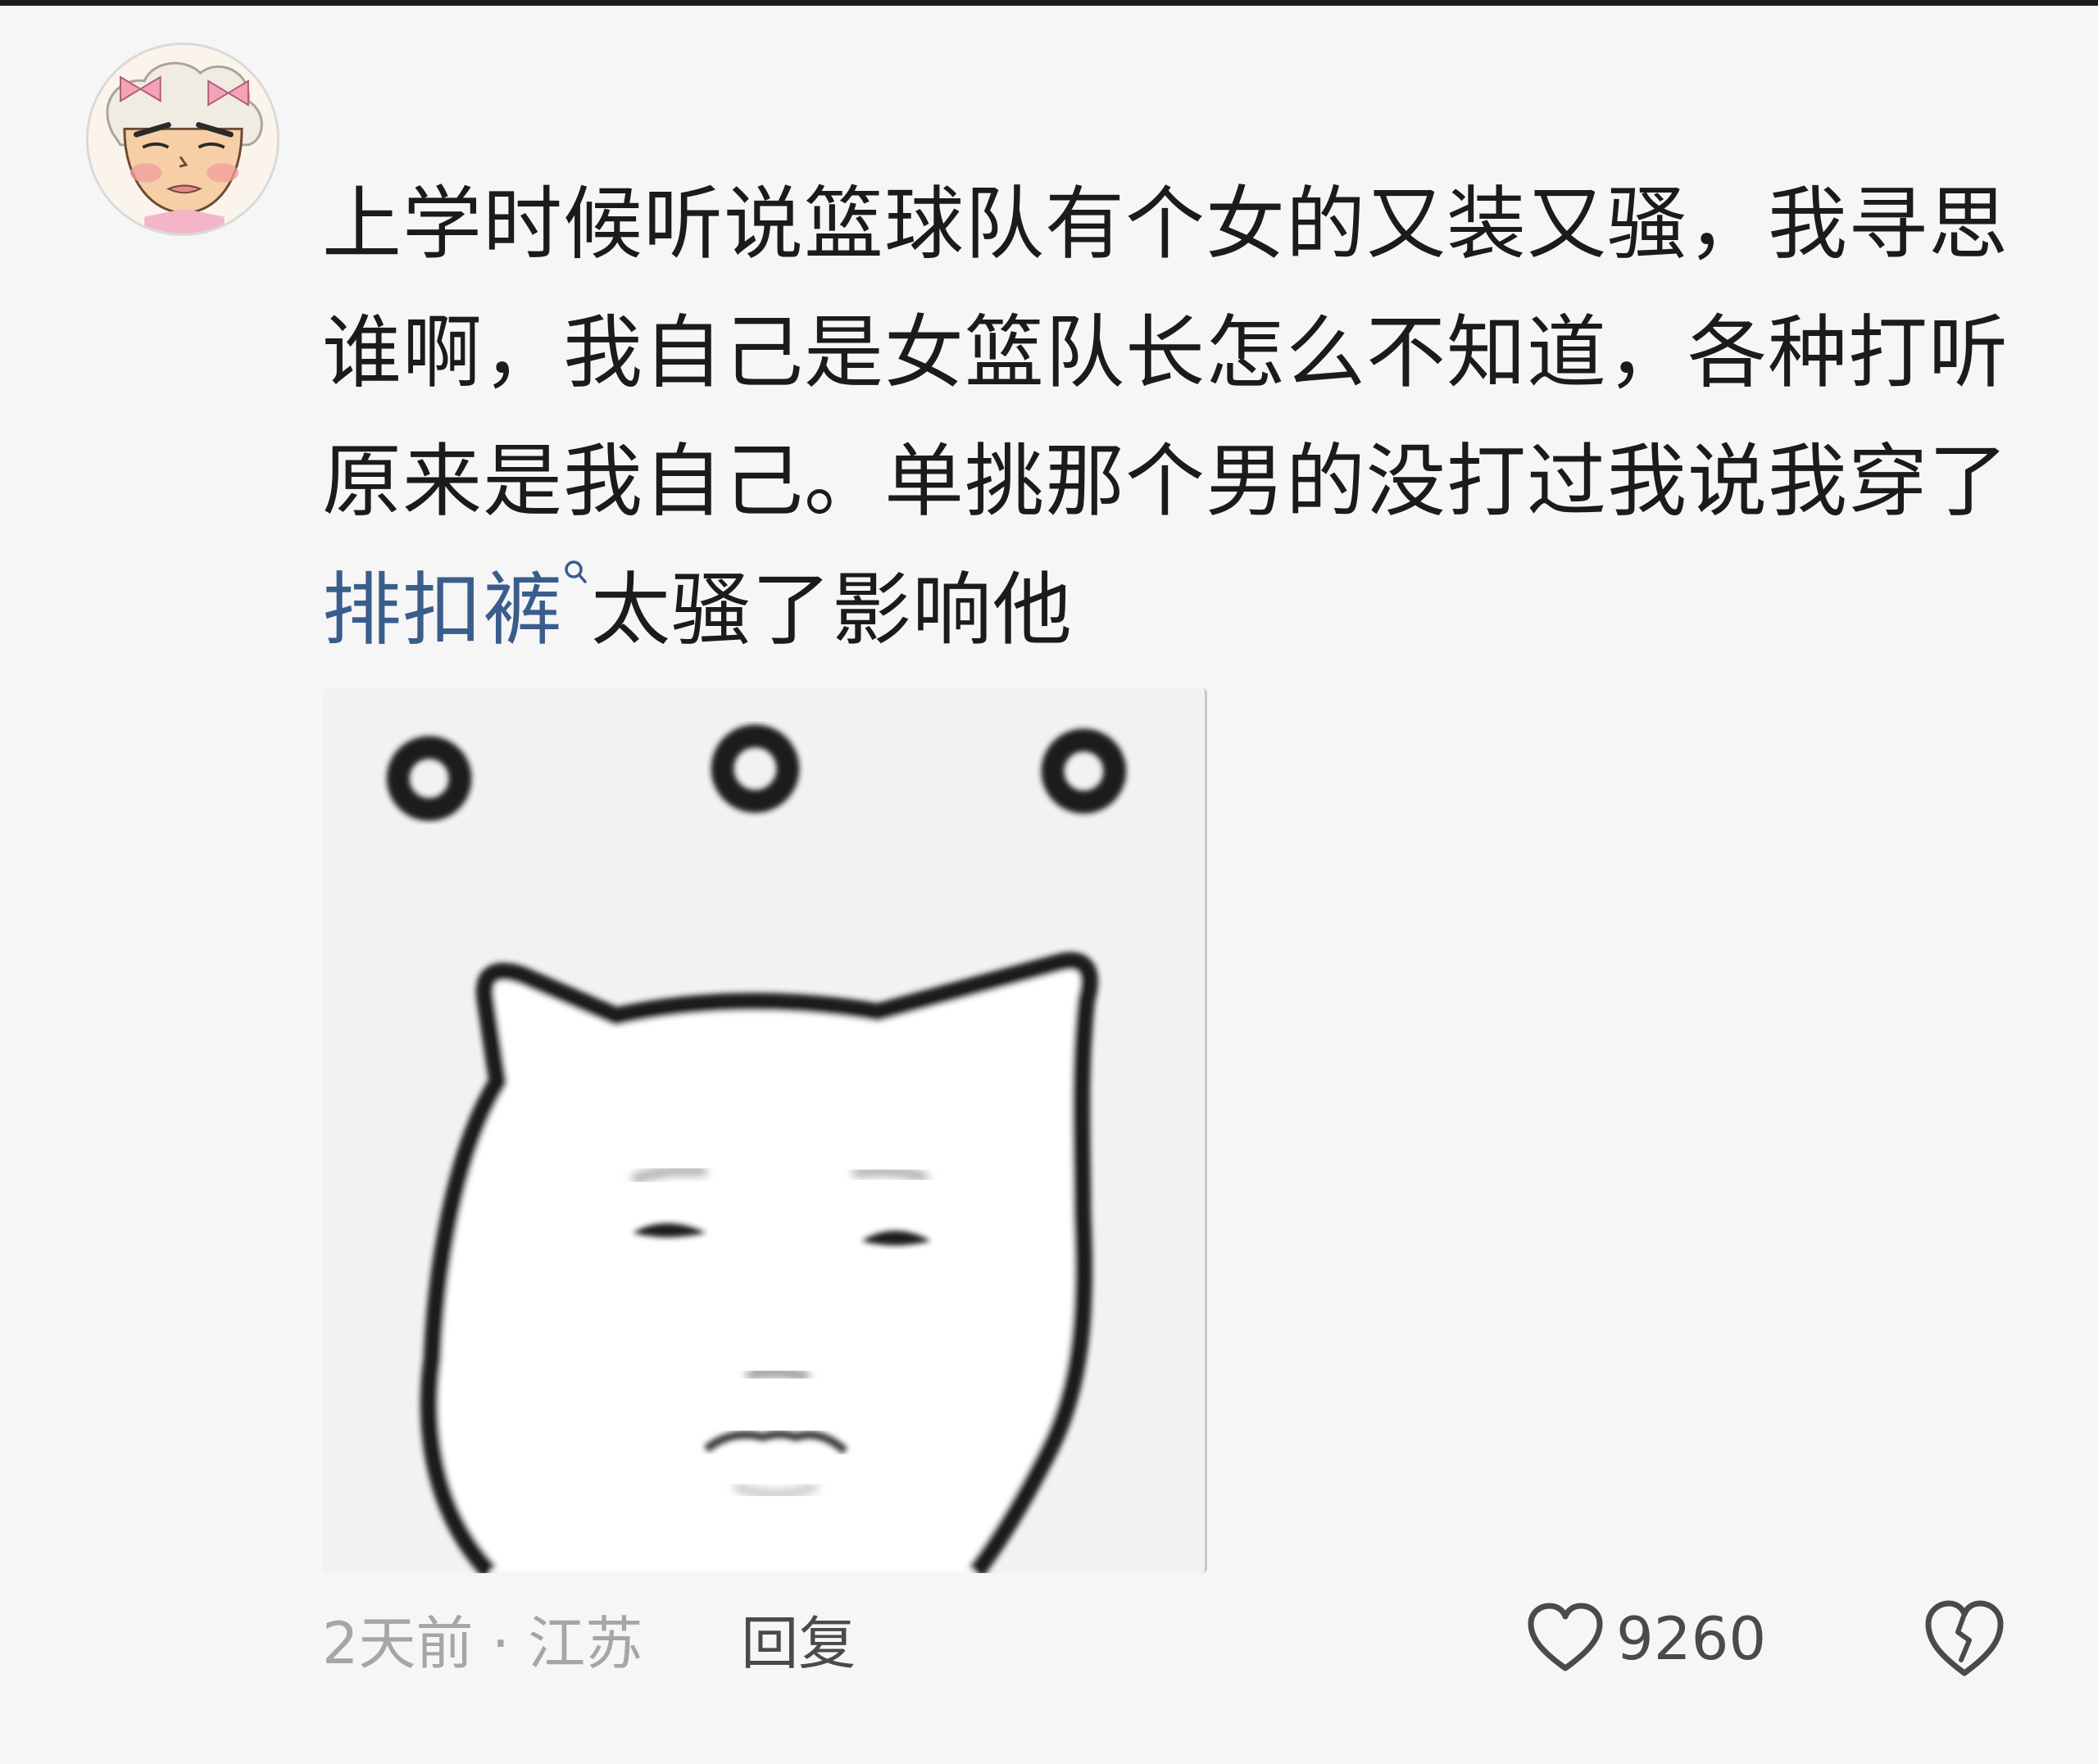  Describe the element at coordinates (1049, 3) in the screenshot. I see `top-divider` at that location.